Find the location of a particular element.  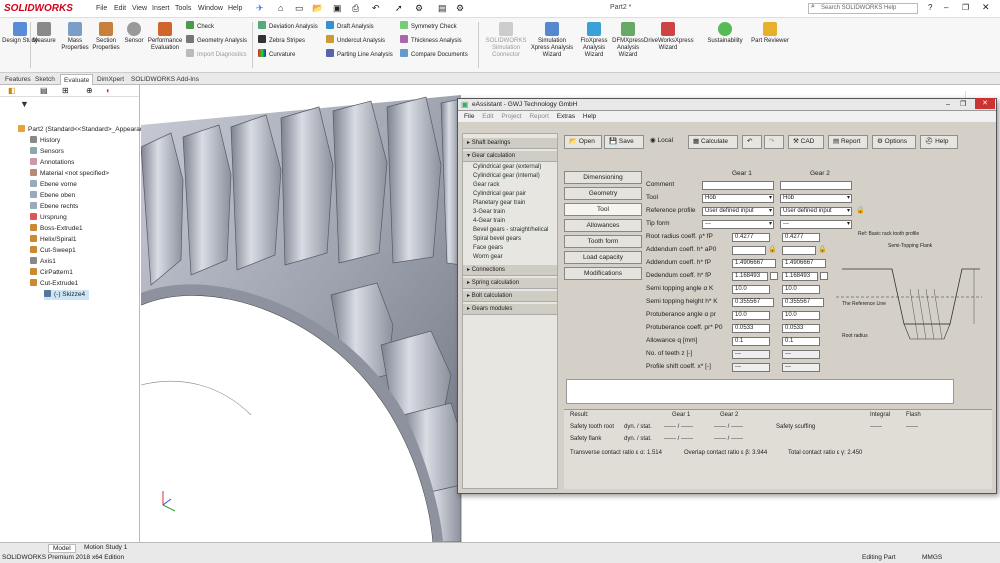

tip-form-gear1-select: --- is located at coordinates (738, 224).